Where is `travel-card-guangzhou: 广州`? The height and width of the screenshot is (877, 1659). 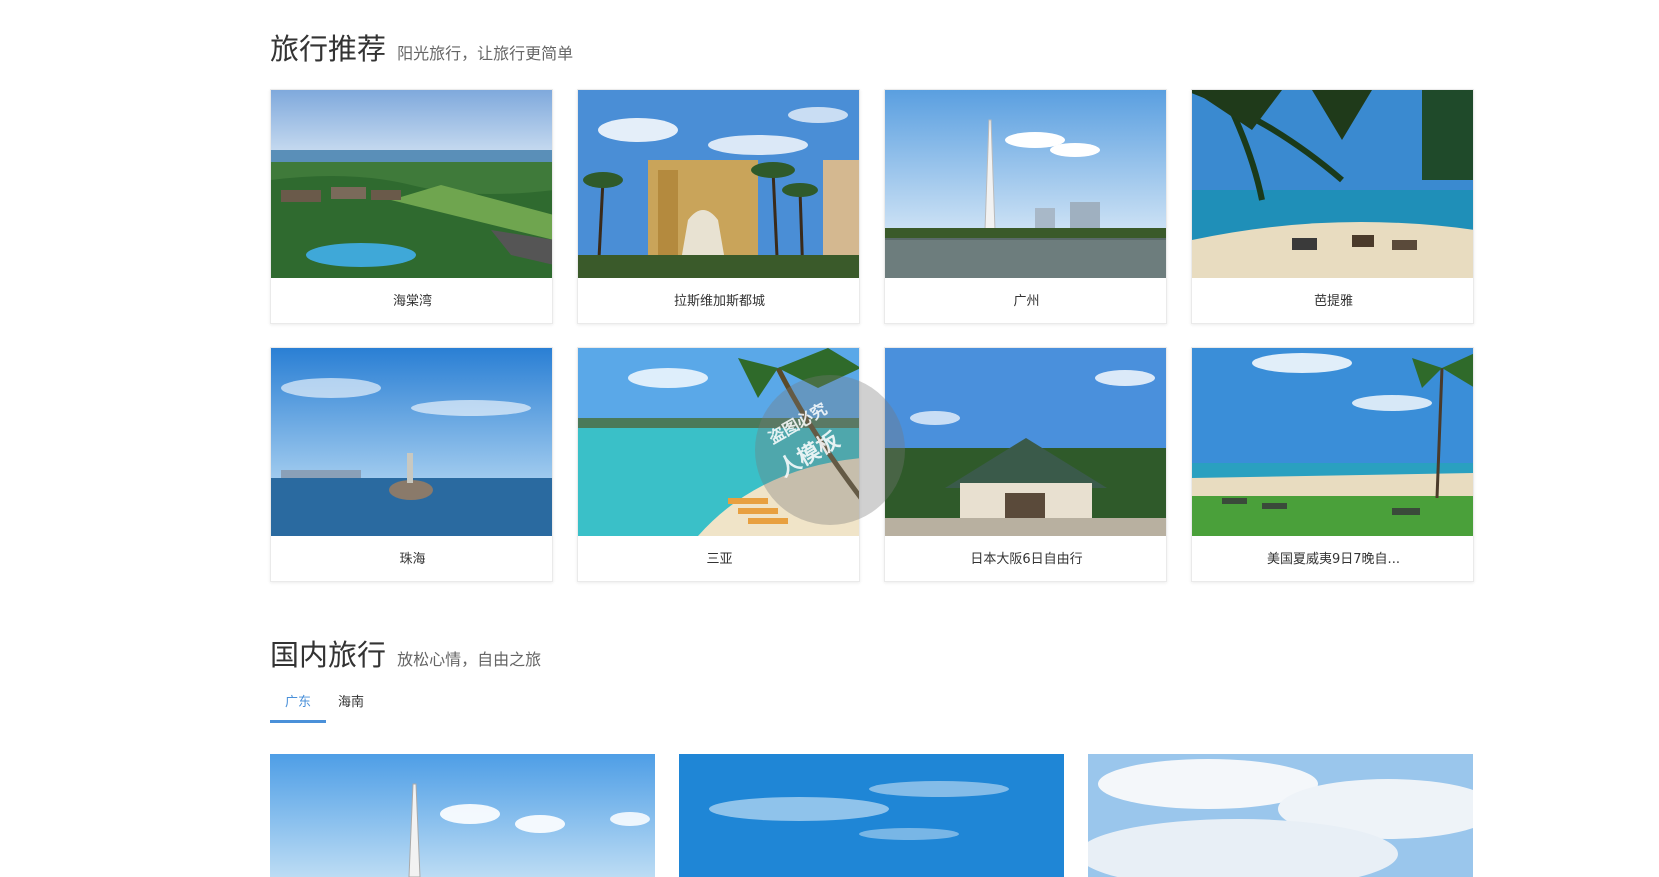
travel-card-guangzhou: 广州 is located at coordinates (1025, 206).